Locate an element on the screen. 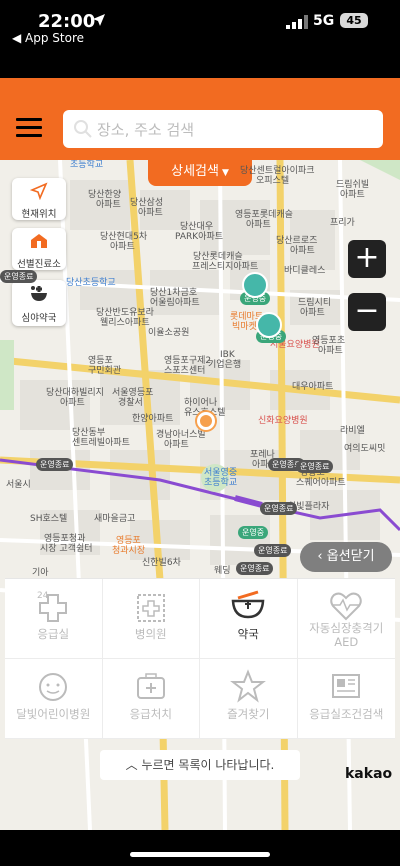 Image resolution: width=400 pixels, height=866 pixels. map-label: 웨딩 is located at coordinates (222, 571).